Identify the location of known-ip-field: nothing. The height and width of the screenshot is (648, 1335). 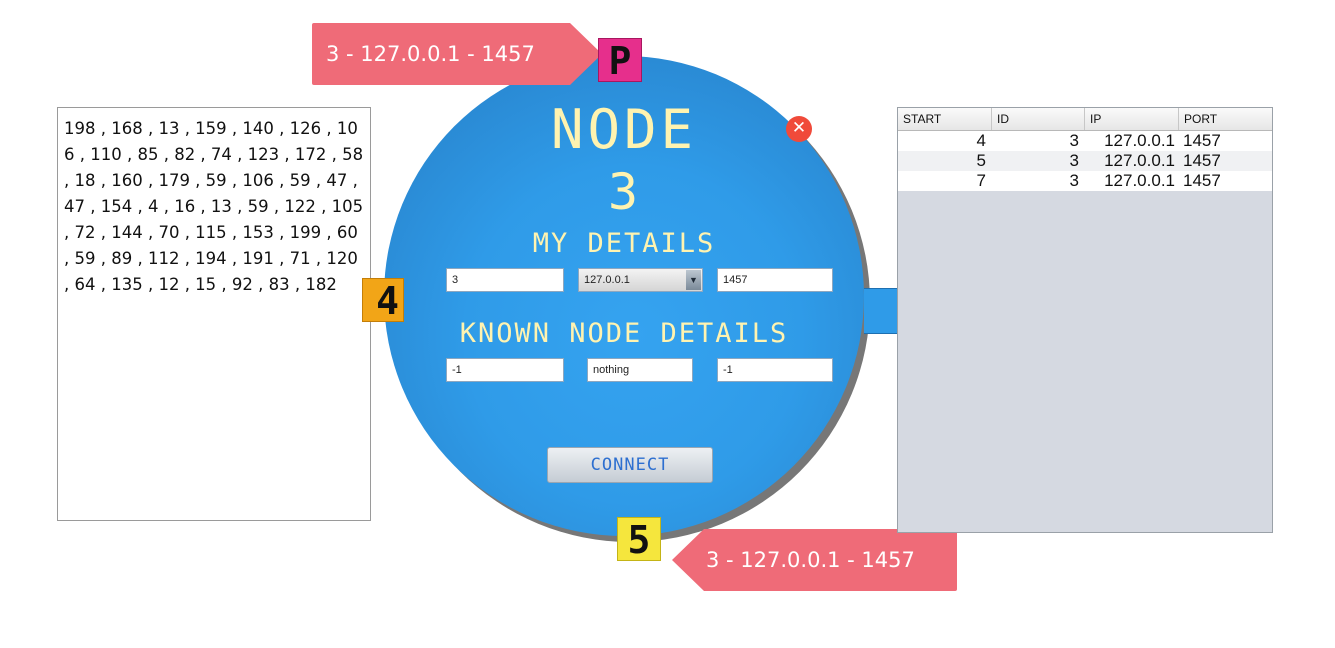
(640, 370).